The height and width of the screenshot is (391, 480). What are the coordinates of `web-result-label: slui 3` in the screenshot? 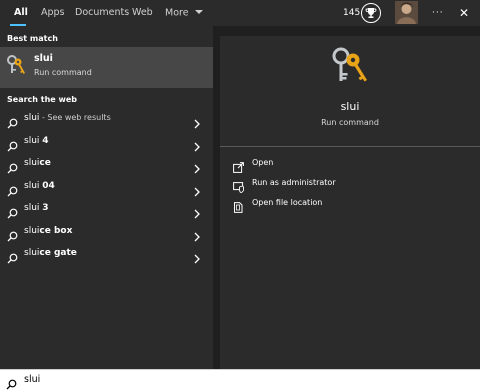 It's located at (36, 208).